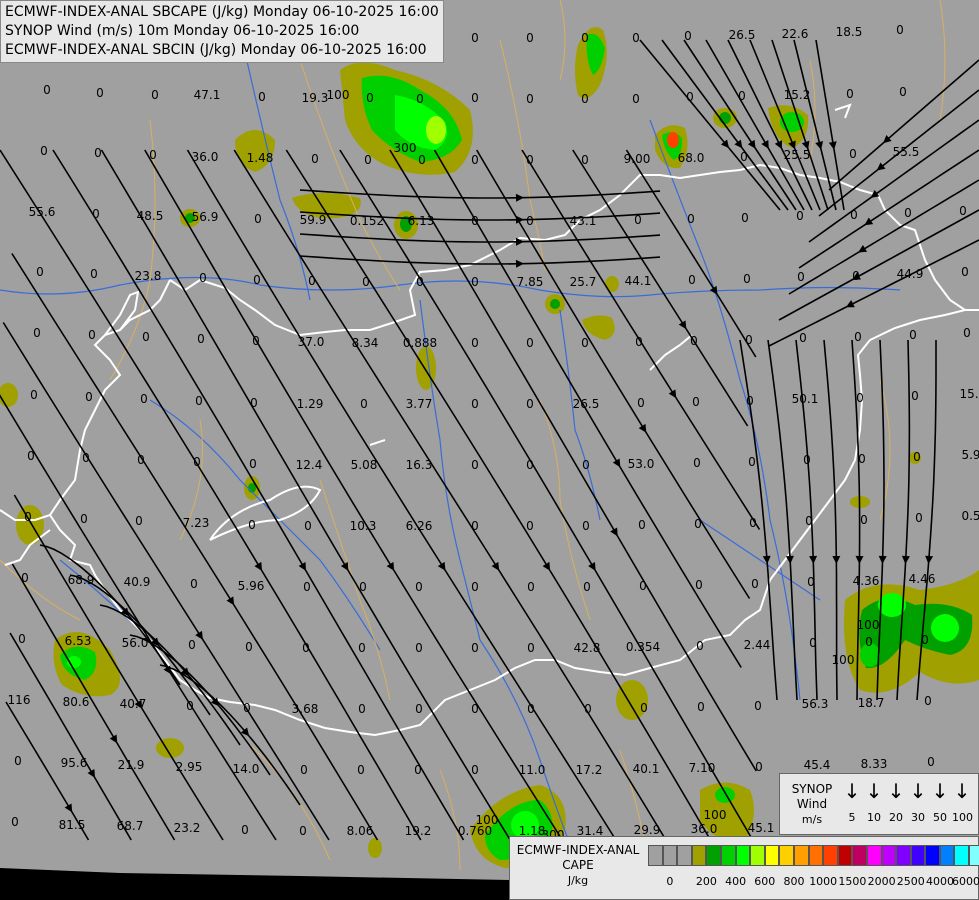  I want to click on cin-value-label: 59.9, so click(313, 220).